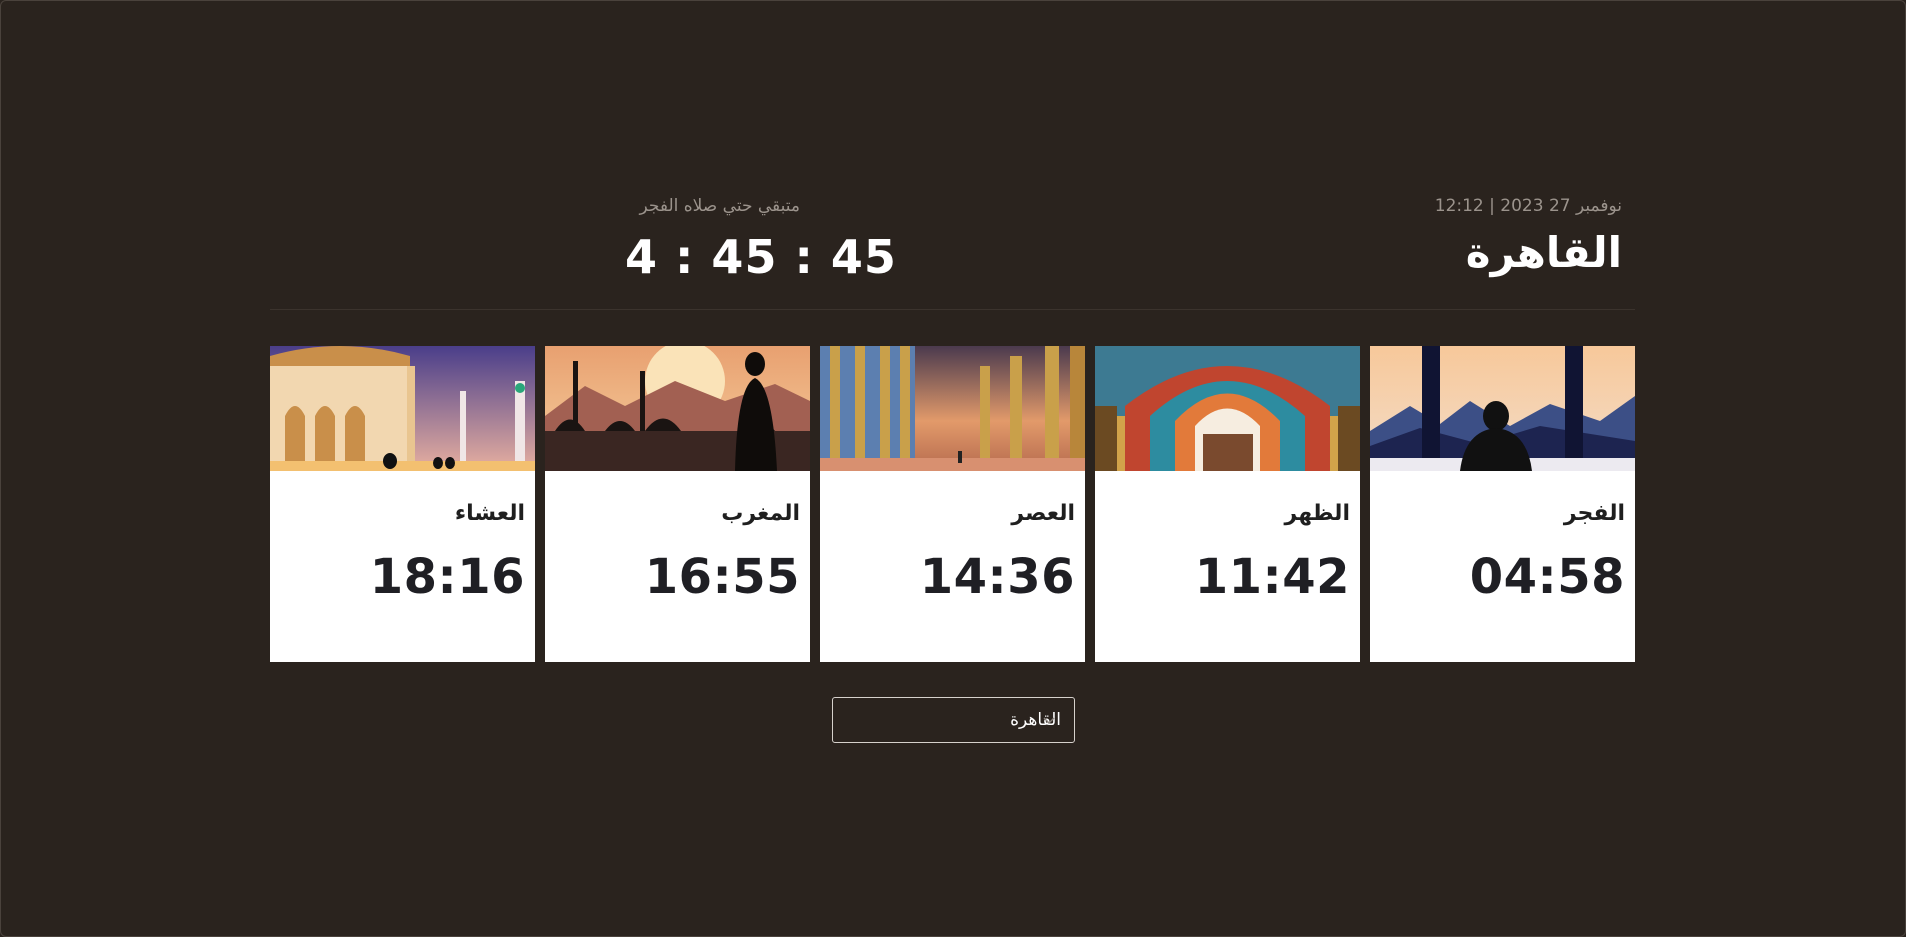  Describe the element at coordinates (402, 408) in the screenshot. I see `isha-image` at that location.